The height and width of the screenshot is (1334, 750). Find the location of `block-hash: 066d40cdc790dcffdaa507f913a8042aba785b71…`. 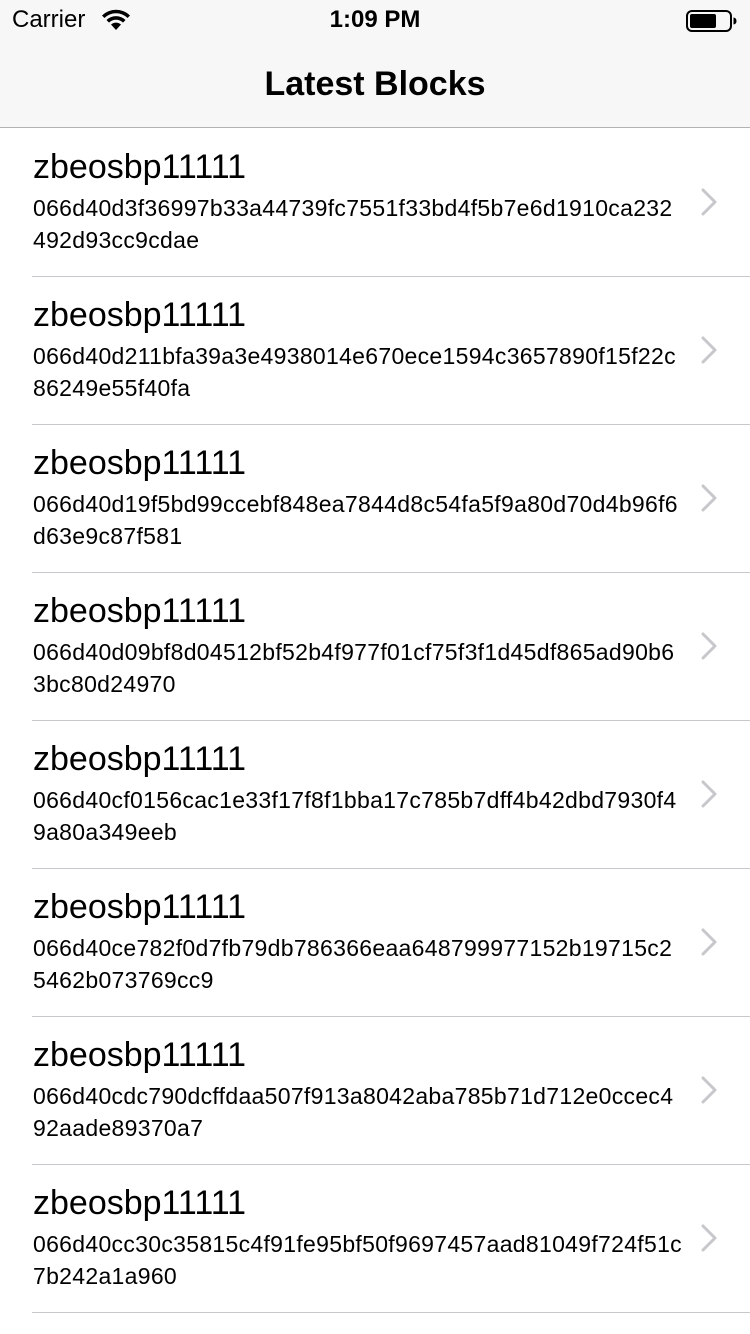

block-hash: 066d40cdc790dcffdaa507f913a8042aba785b71… is located at coordinates (353, 1112).